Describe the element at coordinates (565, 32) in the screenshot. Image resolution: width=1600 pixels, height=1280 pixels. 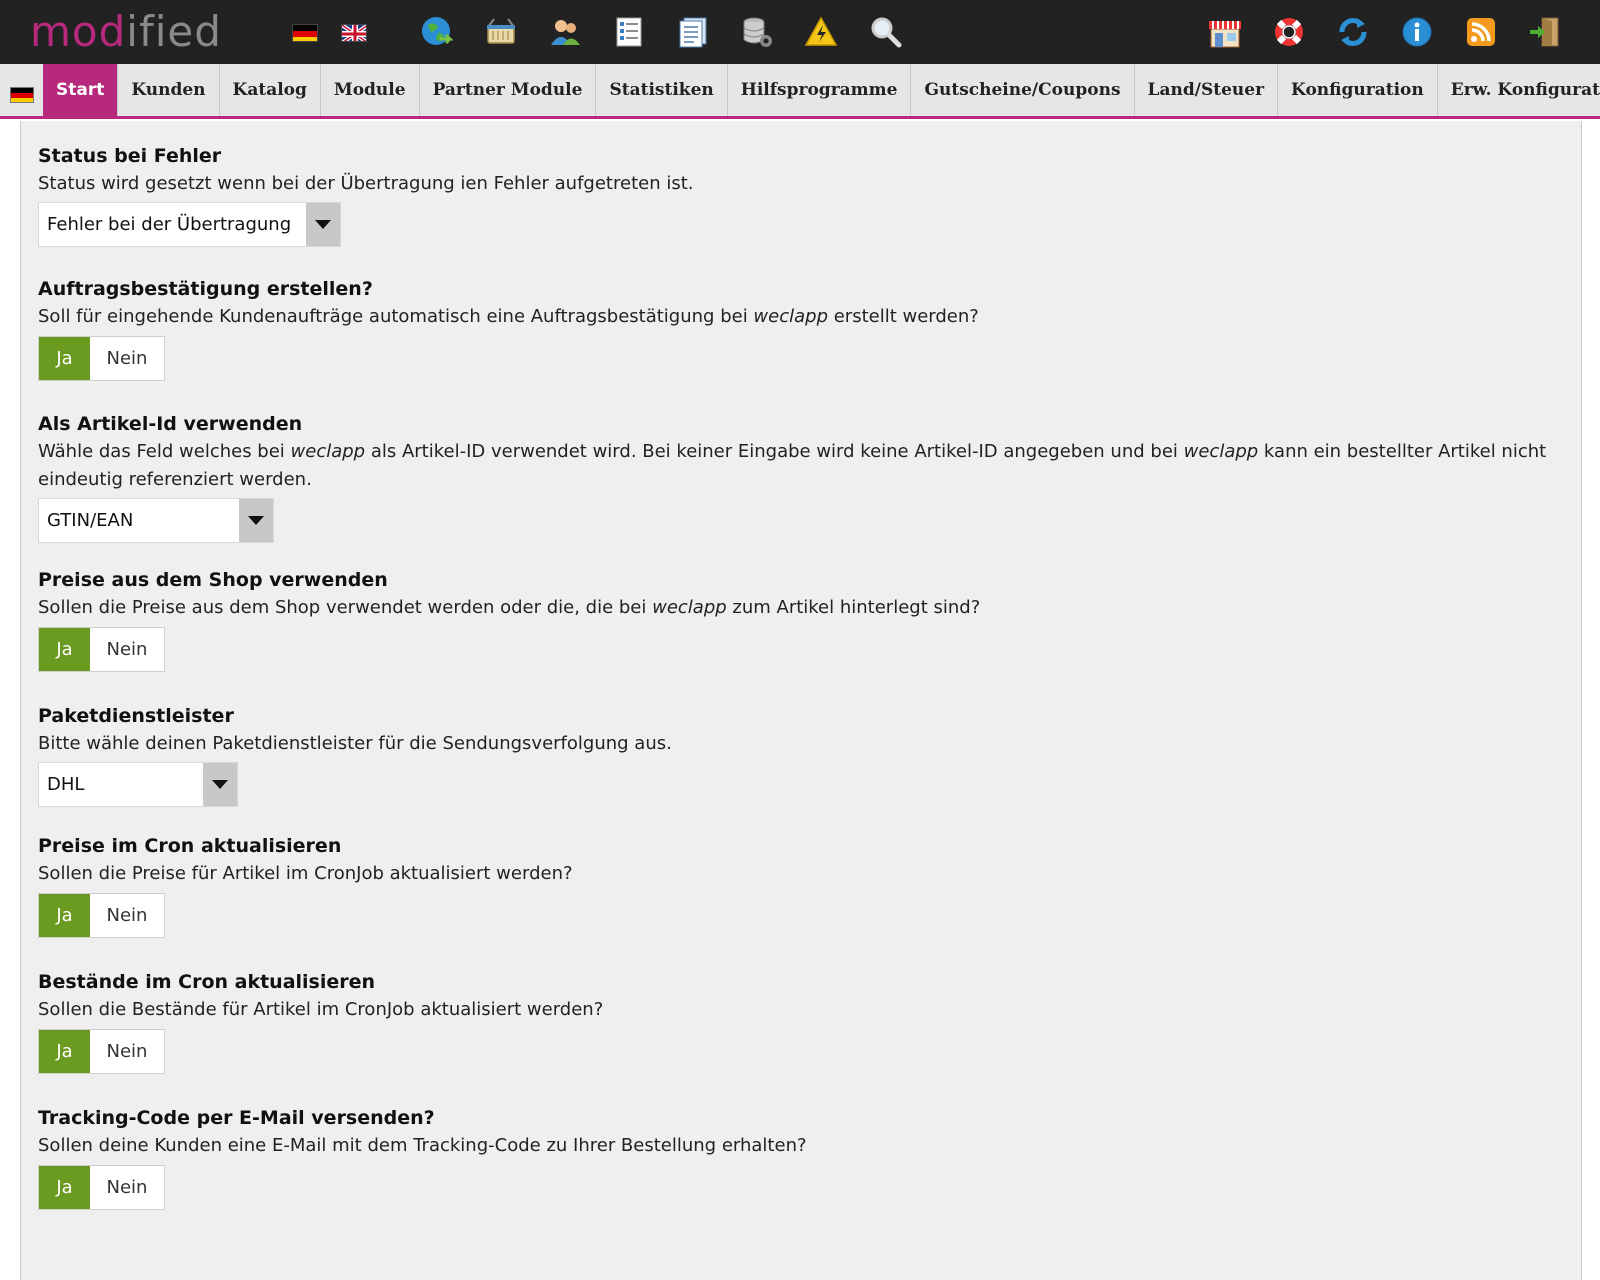
I see `customers-icon` at that location.